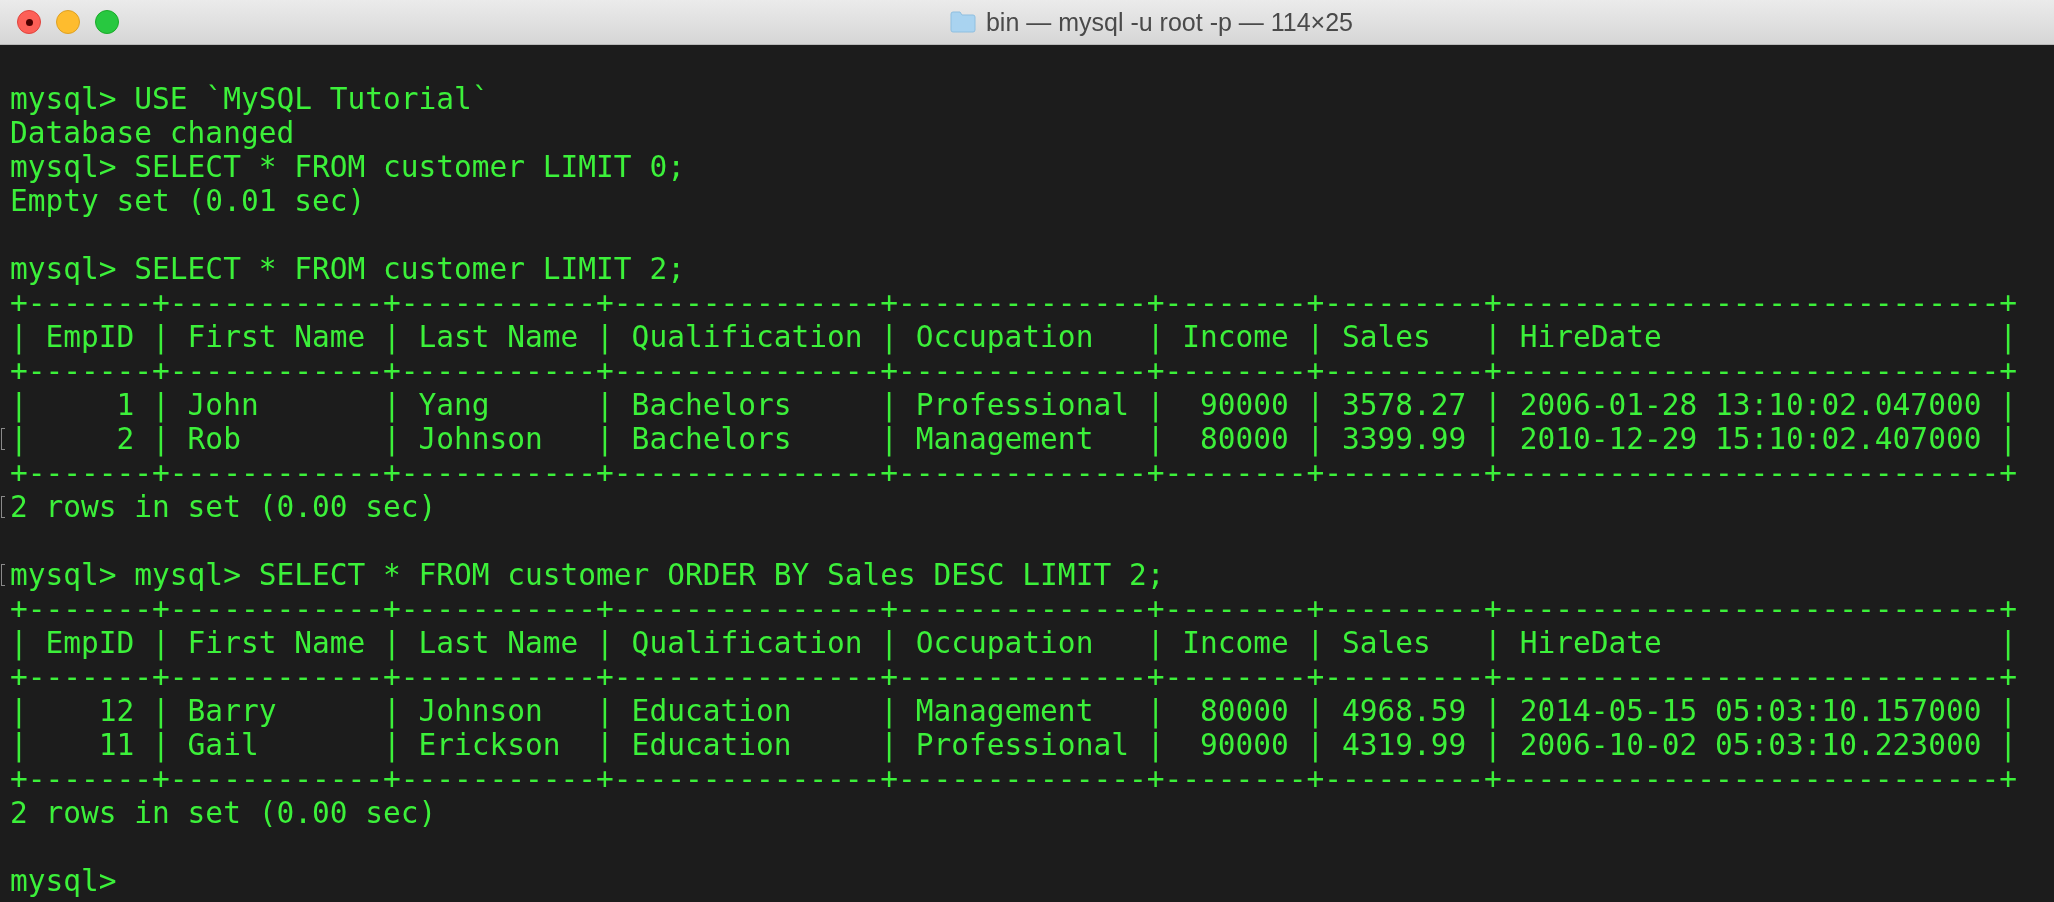 This screenshot has height=902, width=2054. I want to click on folder-icon, so click(962, 22).